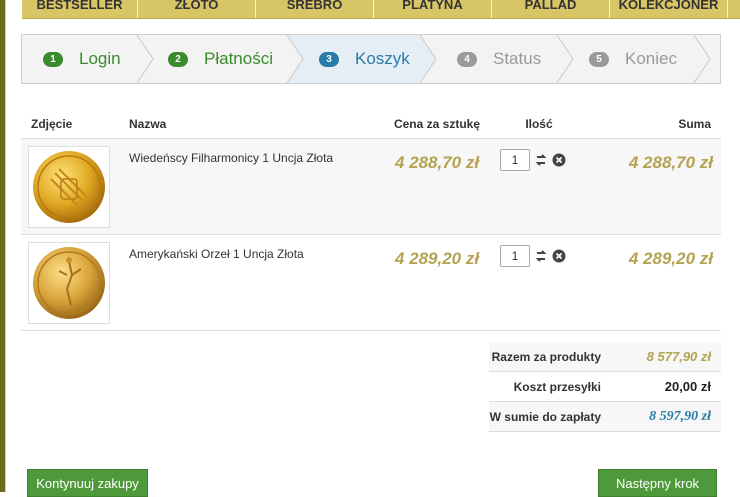 Image resolution: width=740 pixels, height=497 pixels. Describe the element at coordinates (238, 58) in the screenshot. I see `step-label: Płatności` at that location.